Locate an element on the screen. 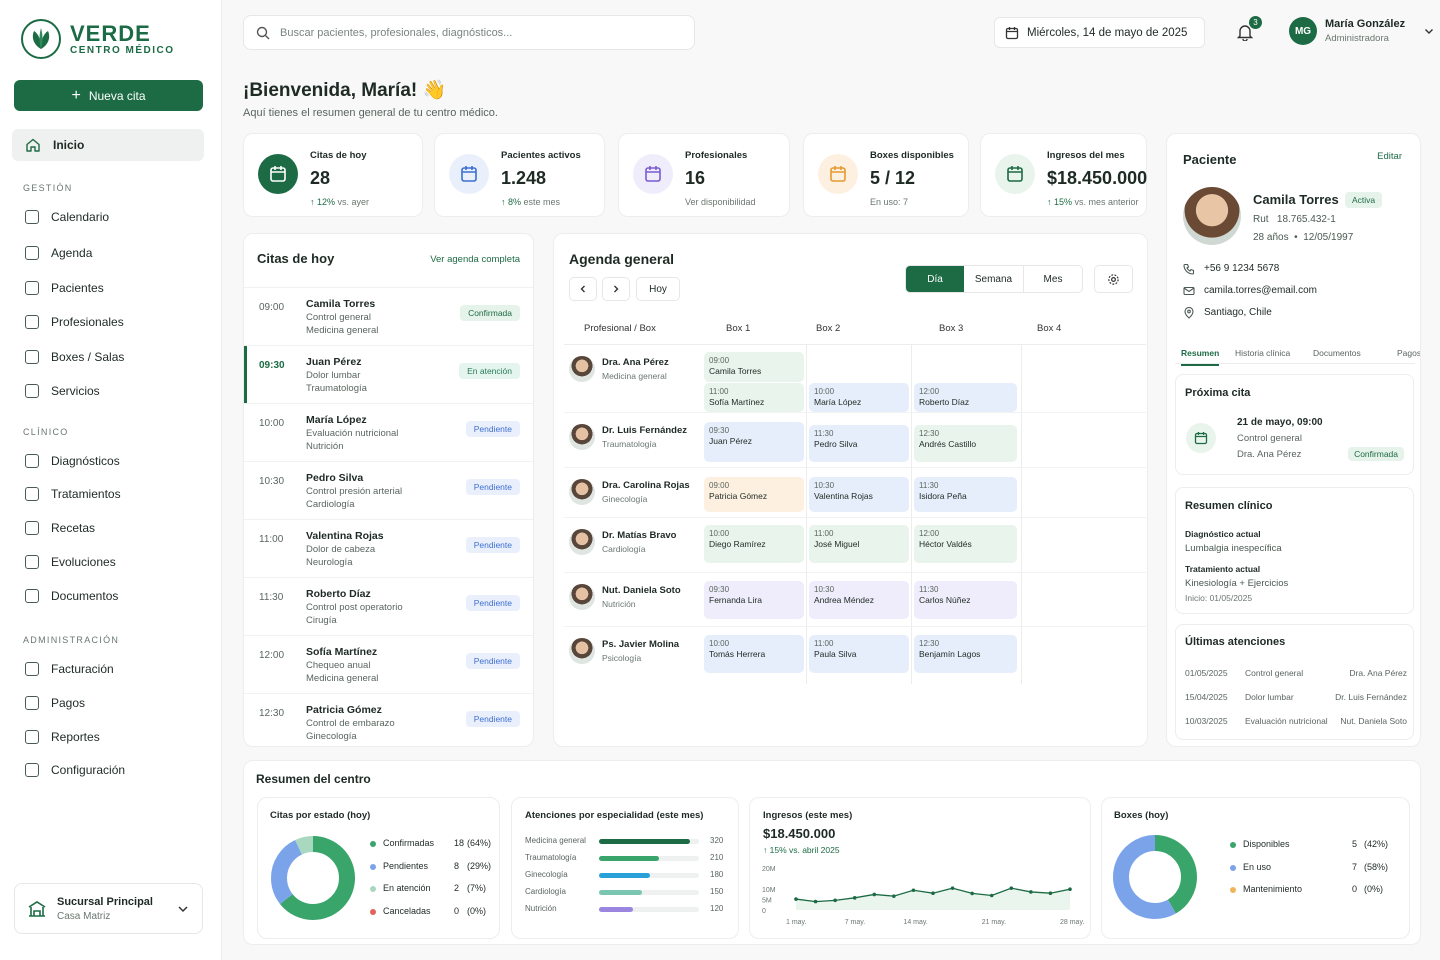  date-picker: Miércoles, 14 de mayo de 2025 is located at coordinates (1099, 32).